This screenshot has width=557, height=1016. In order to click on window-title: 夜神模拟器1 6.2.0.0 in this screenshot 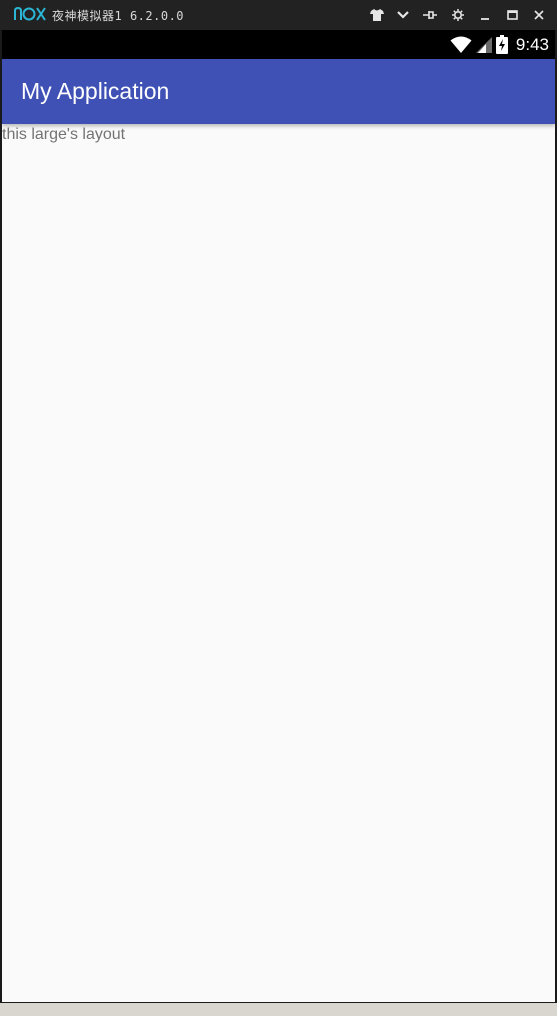, I will do `click(118, 16)`.